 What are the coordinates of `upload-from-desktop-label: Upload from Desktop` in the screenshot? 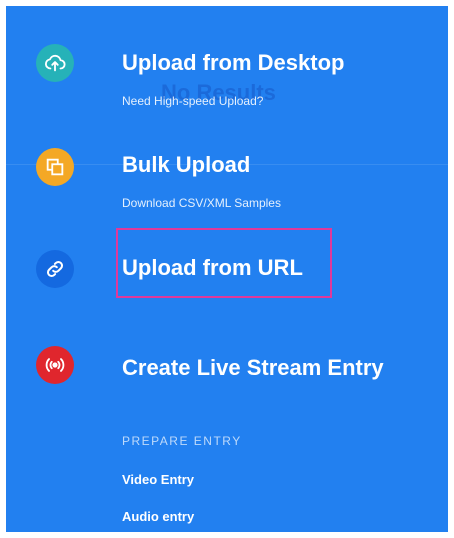 It's located at (233, 62).